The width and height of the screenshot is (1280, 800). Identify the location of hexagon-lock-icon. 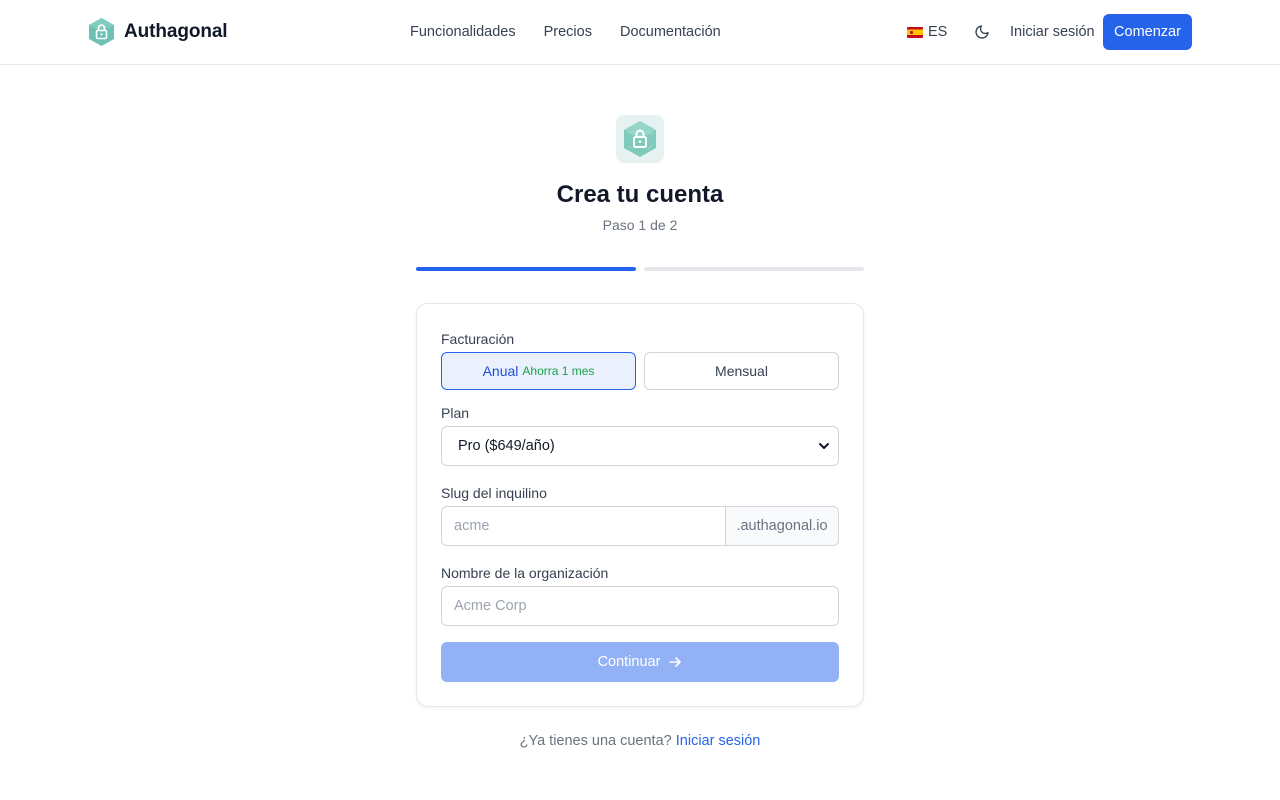
(640, 139).